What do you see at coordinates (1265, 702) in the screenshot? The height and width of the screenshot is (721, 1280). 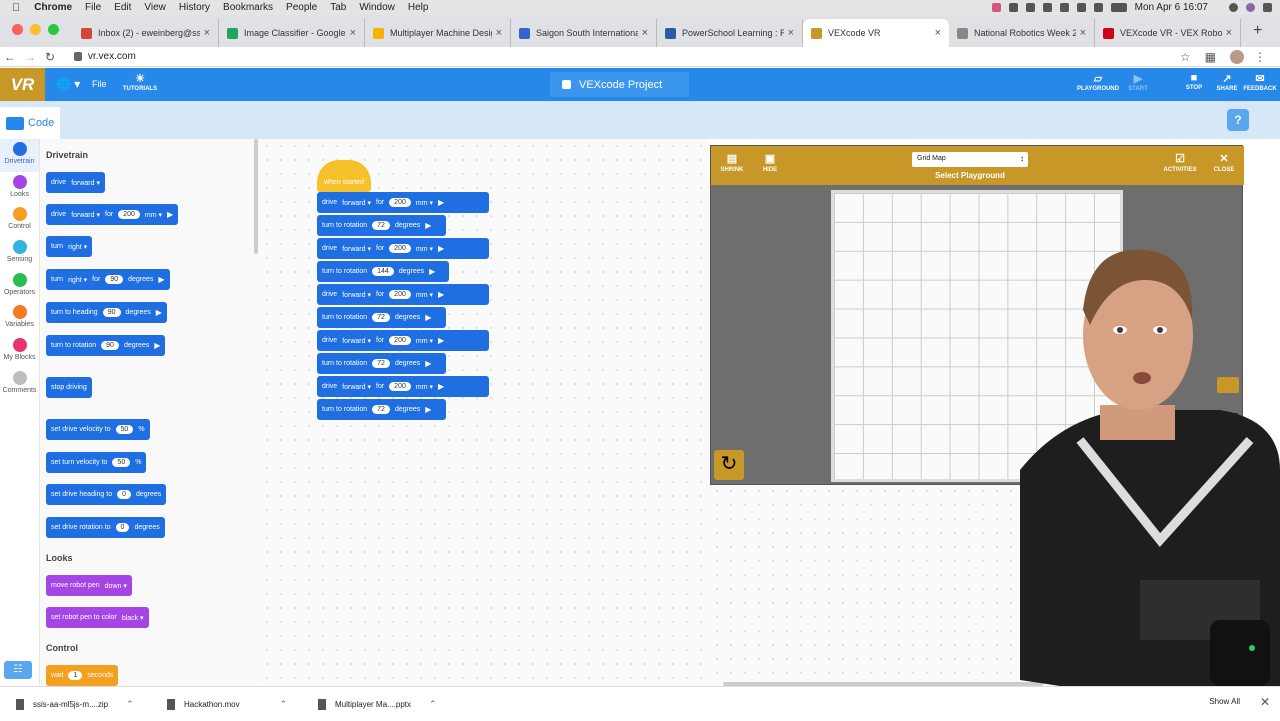 I see `close-downloads-icon: ✕` at bounding box center [1265, 702].